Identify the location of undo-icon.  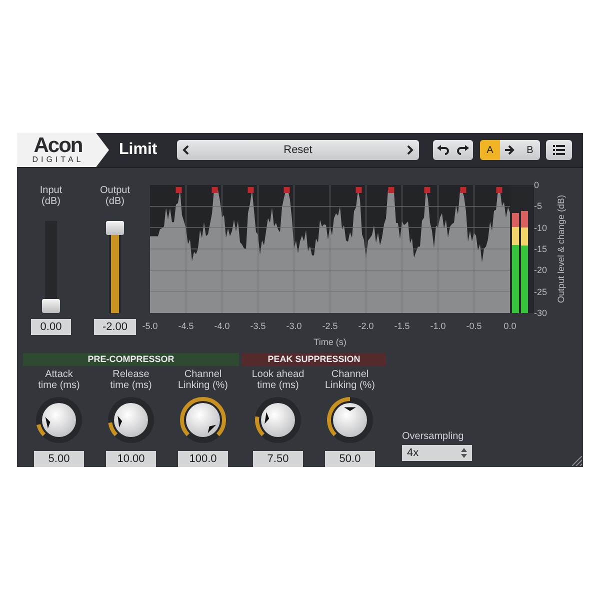
(443, 150).